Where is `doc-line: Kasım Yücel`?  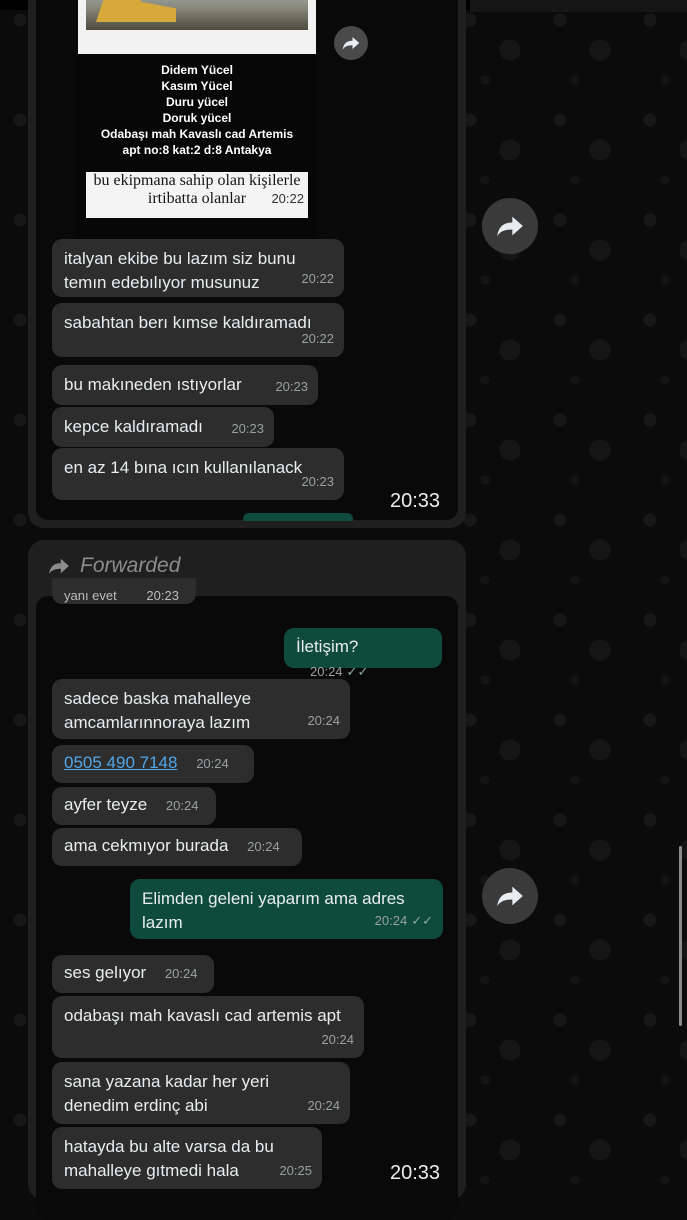
doc-line: Kasım Yücel is located at coordinates (197, 86).